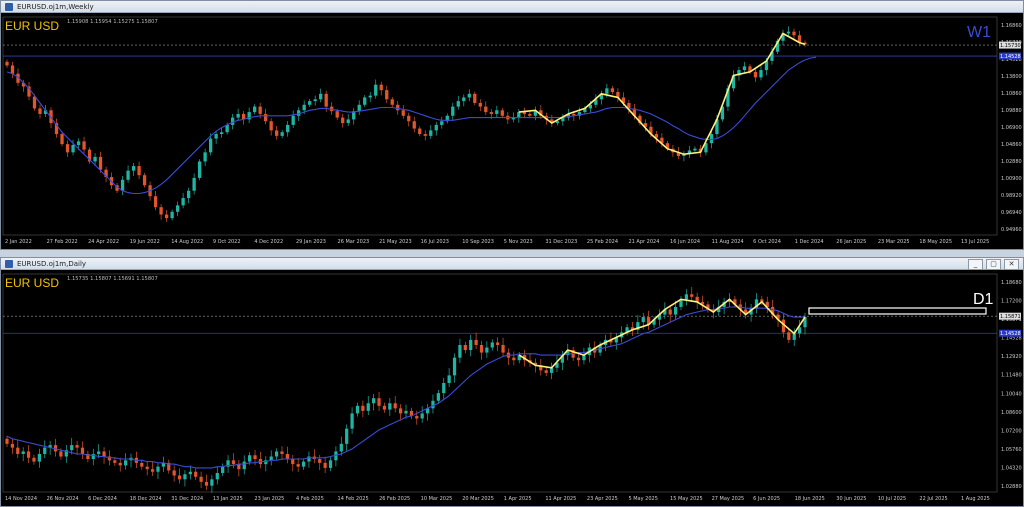 The height and width of the screenshot is (507, 1024). Describe the element at coordinates (560, 499) in the screenshot. I see `date-tick-label: 11 Apr 2025` at that location.